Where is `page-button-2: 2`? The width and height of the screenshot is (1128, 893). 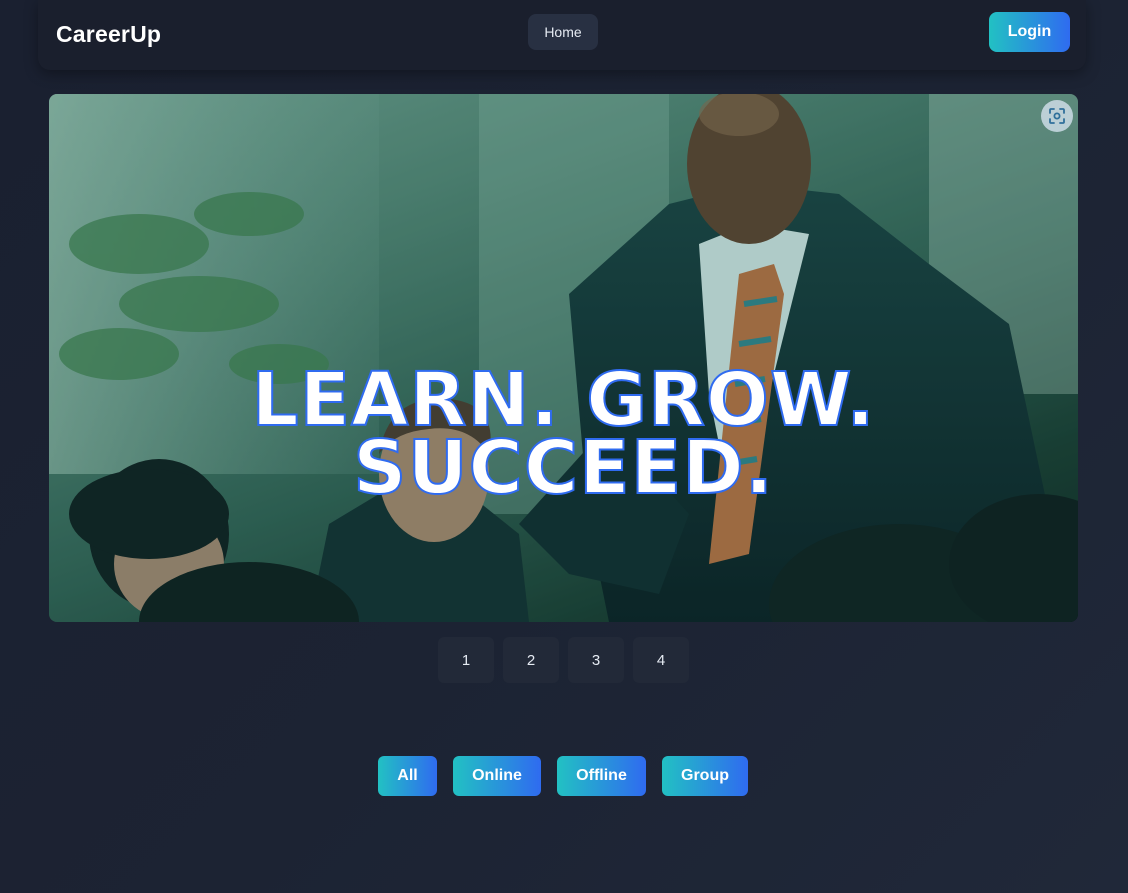 page-button-2: 2 is located at coordinates (531, 660).